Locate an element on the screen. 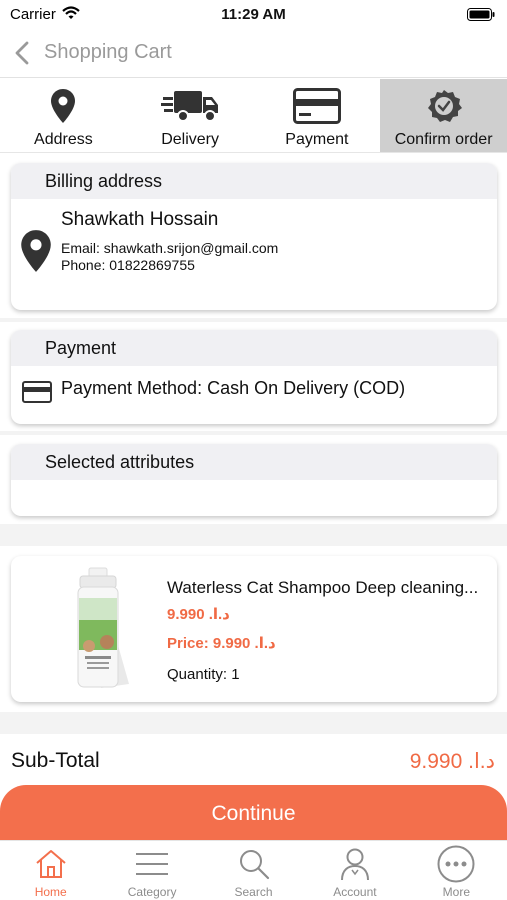 This screenshot has width=507, height=900. status-bar: Carrier 11:29 AM is located at coordinates (253, 15).